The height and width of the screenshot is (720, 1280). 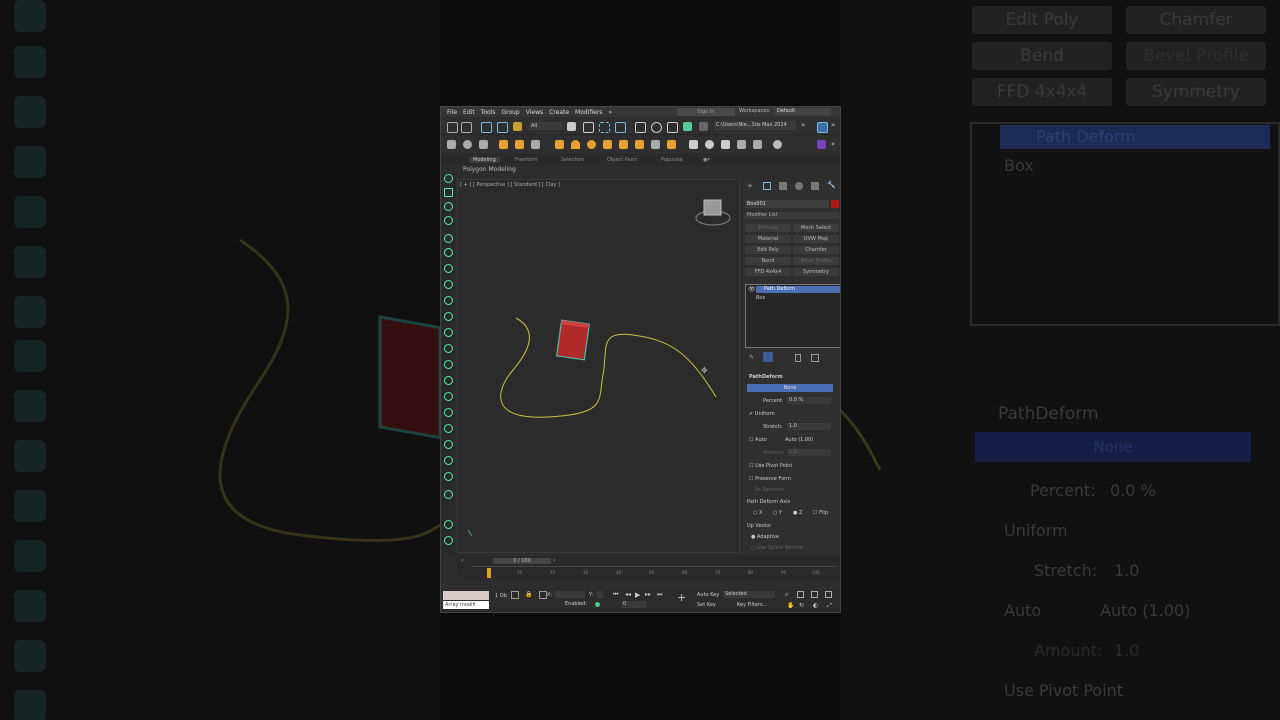 What do you see at coordinates (634, 604) in the screenshot?
I see `current-frame-field: 0` at bounding box center [634, 604].